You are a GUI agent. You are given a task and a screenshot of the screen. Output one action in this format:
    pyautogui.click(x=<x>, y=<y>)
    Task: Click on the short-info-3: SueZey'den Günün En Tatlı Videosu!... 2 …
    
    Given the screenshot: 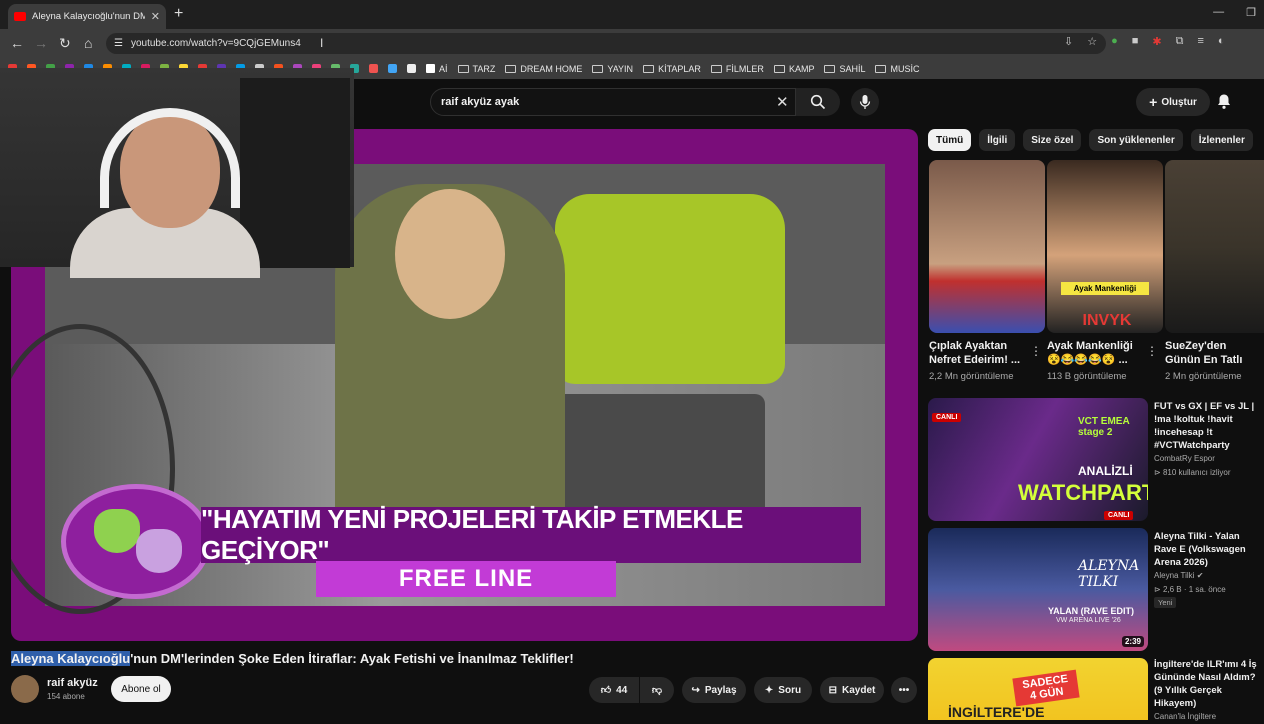 What is the action you would take?
    pyautogui.click(x=1214, y=360)
    